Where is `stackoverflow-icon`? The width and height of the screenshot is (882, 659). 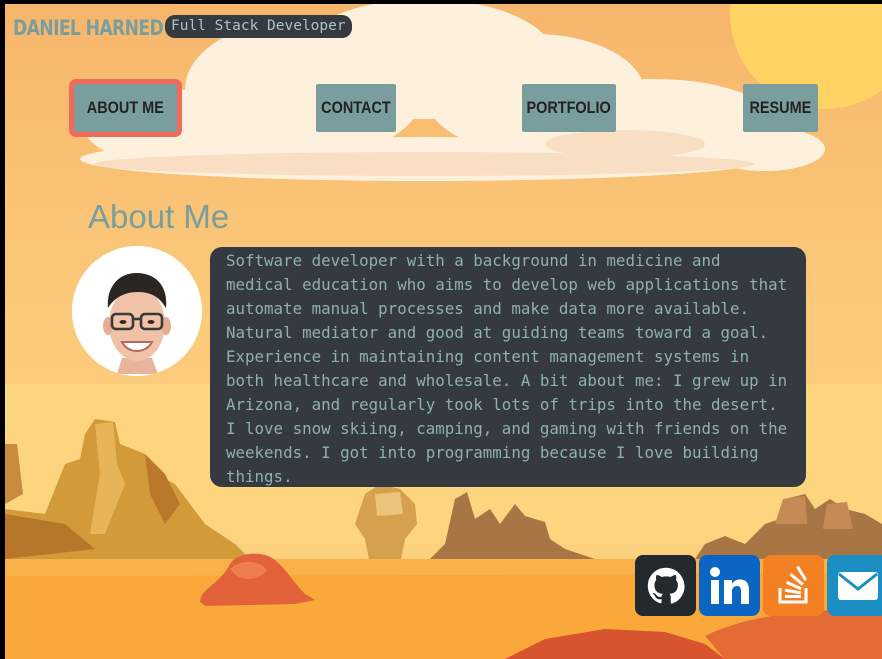 stackoverflow-icon is located at coordinates (792, 584).